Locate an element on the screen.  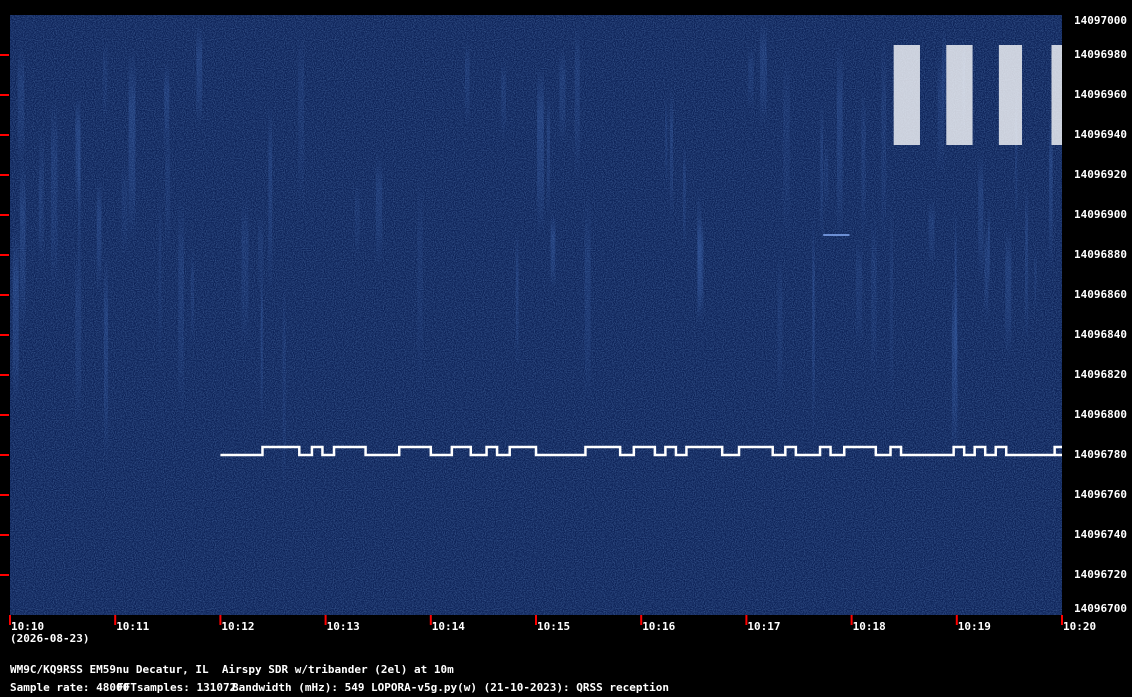
date-label: (2026-08-23) is located at coordinates (50, 638).